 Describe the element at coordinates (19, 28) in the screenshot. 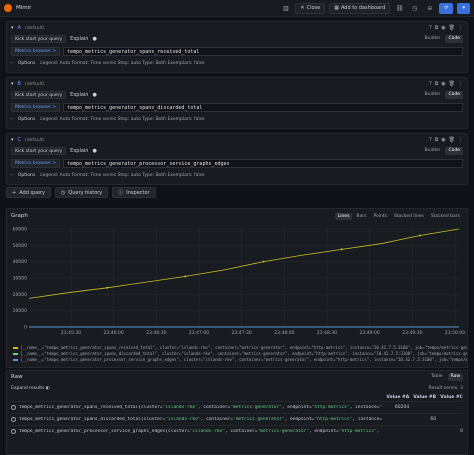

I see `query-letter: A` at that location.